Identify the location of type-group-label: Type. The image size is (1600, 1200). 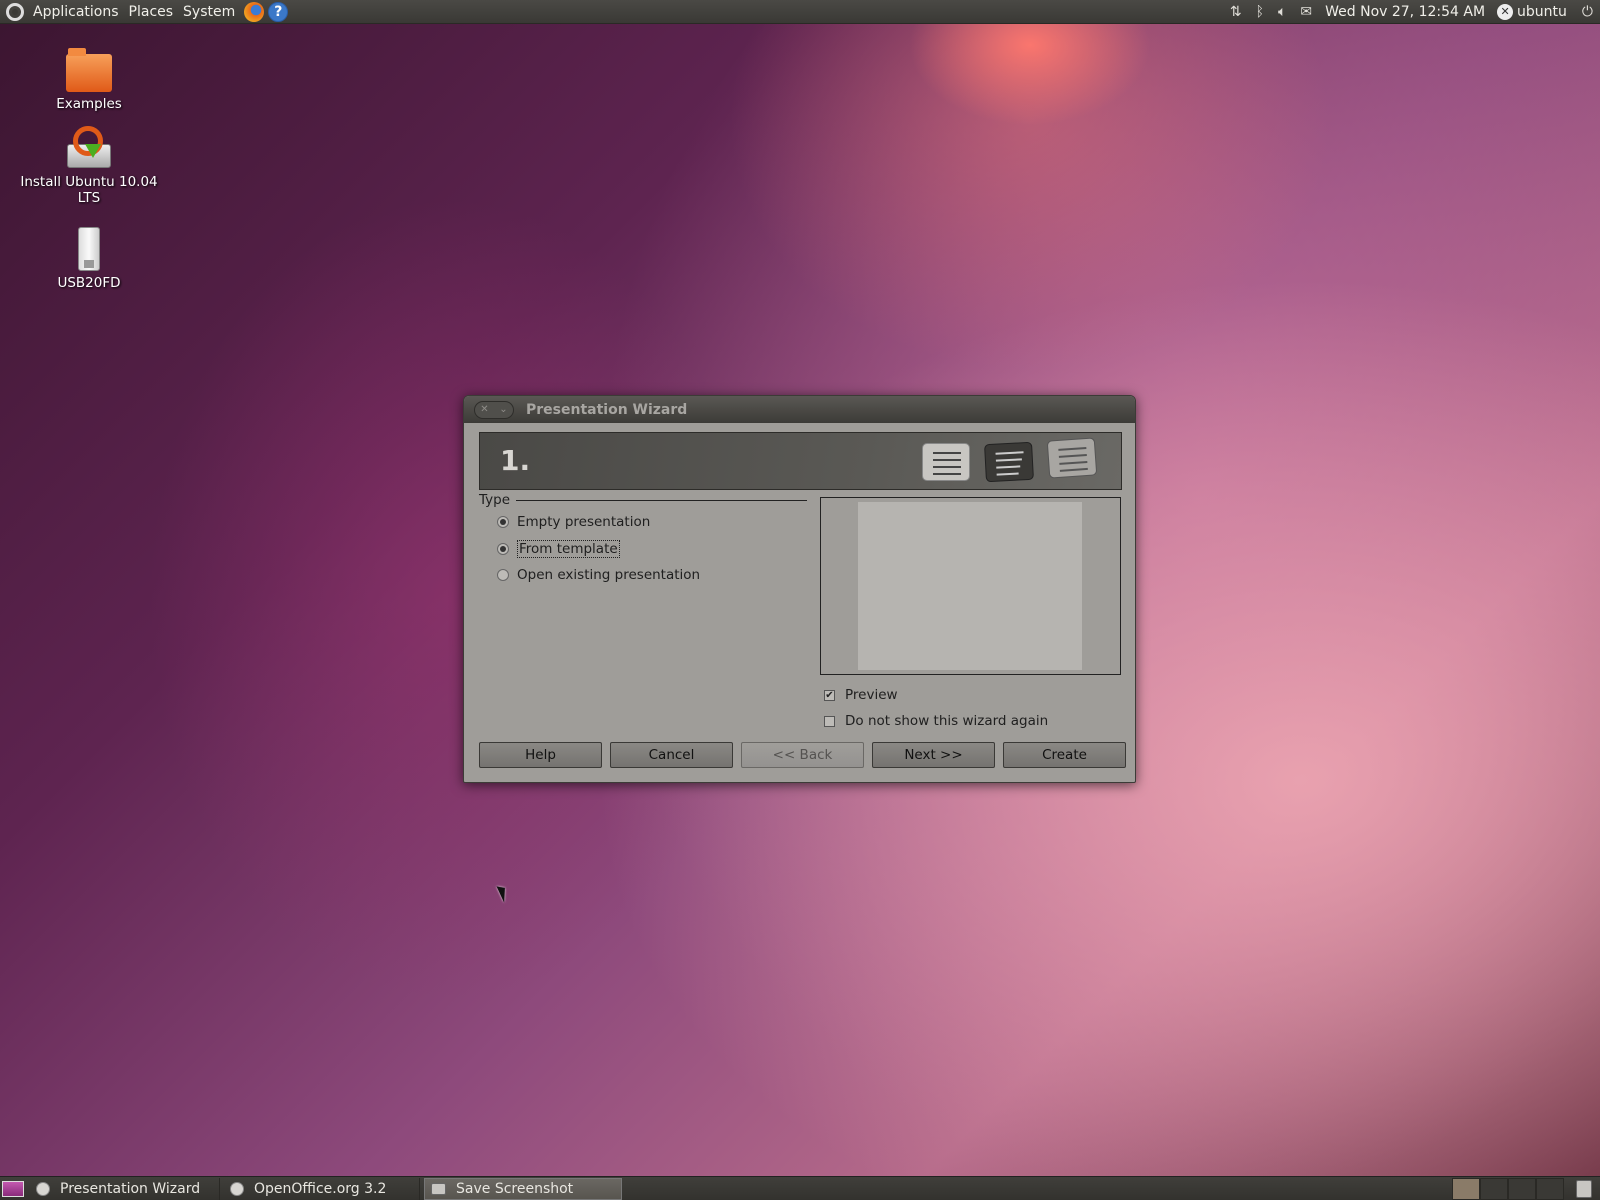
(495, 500).